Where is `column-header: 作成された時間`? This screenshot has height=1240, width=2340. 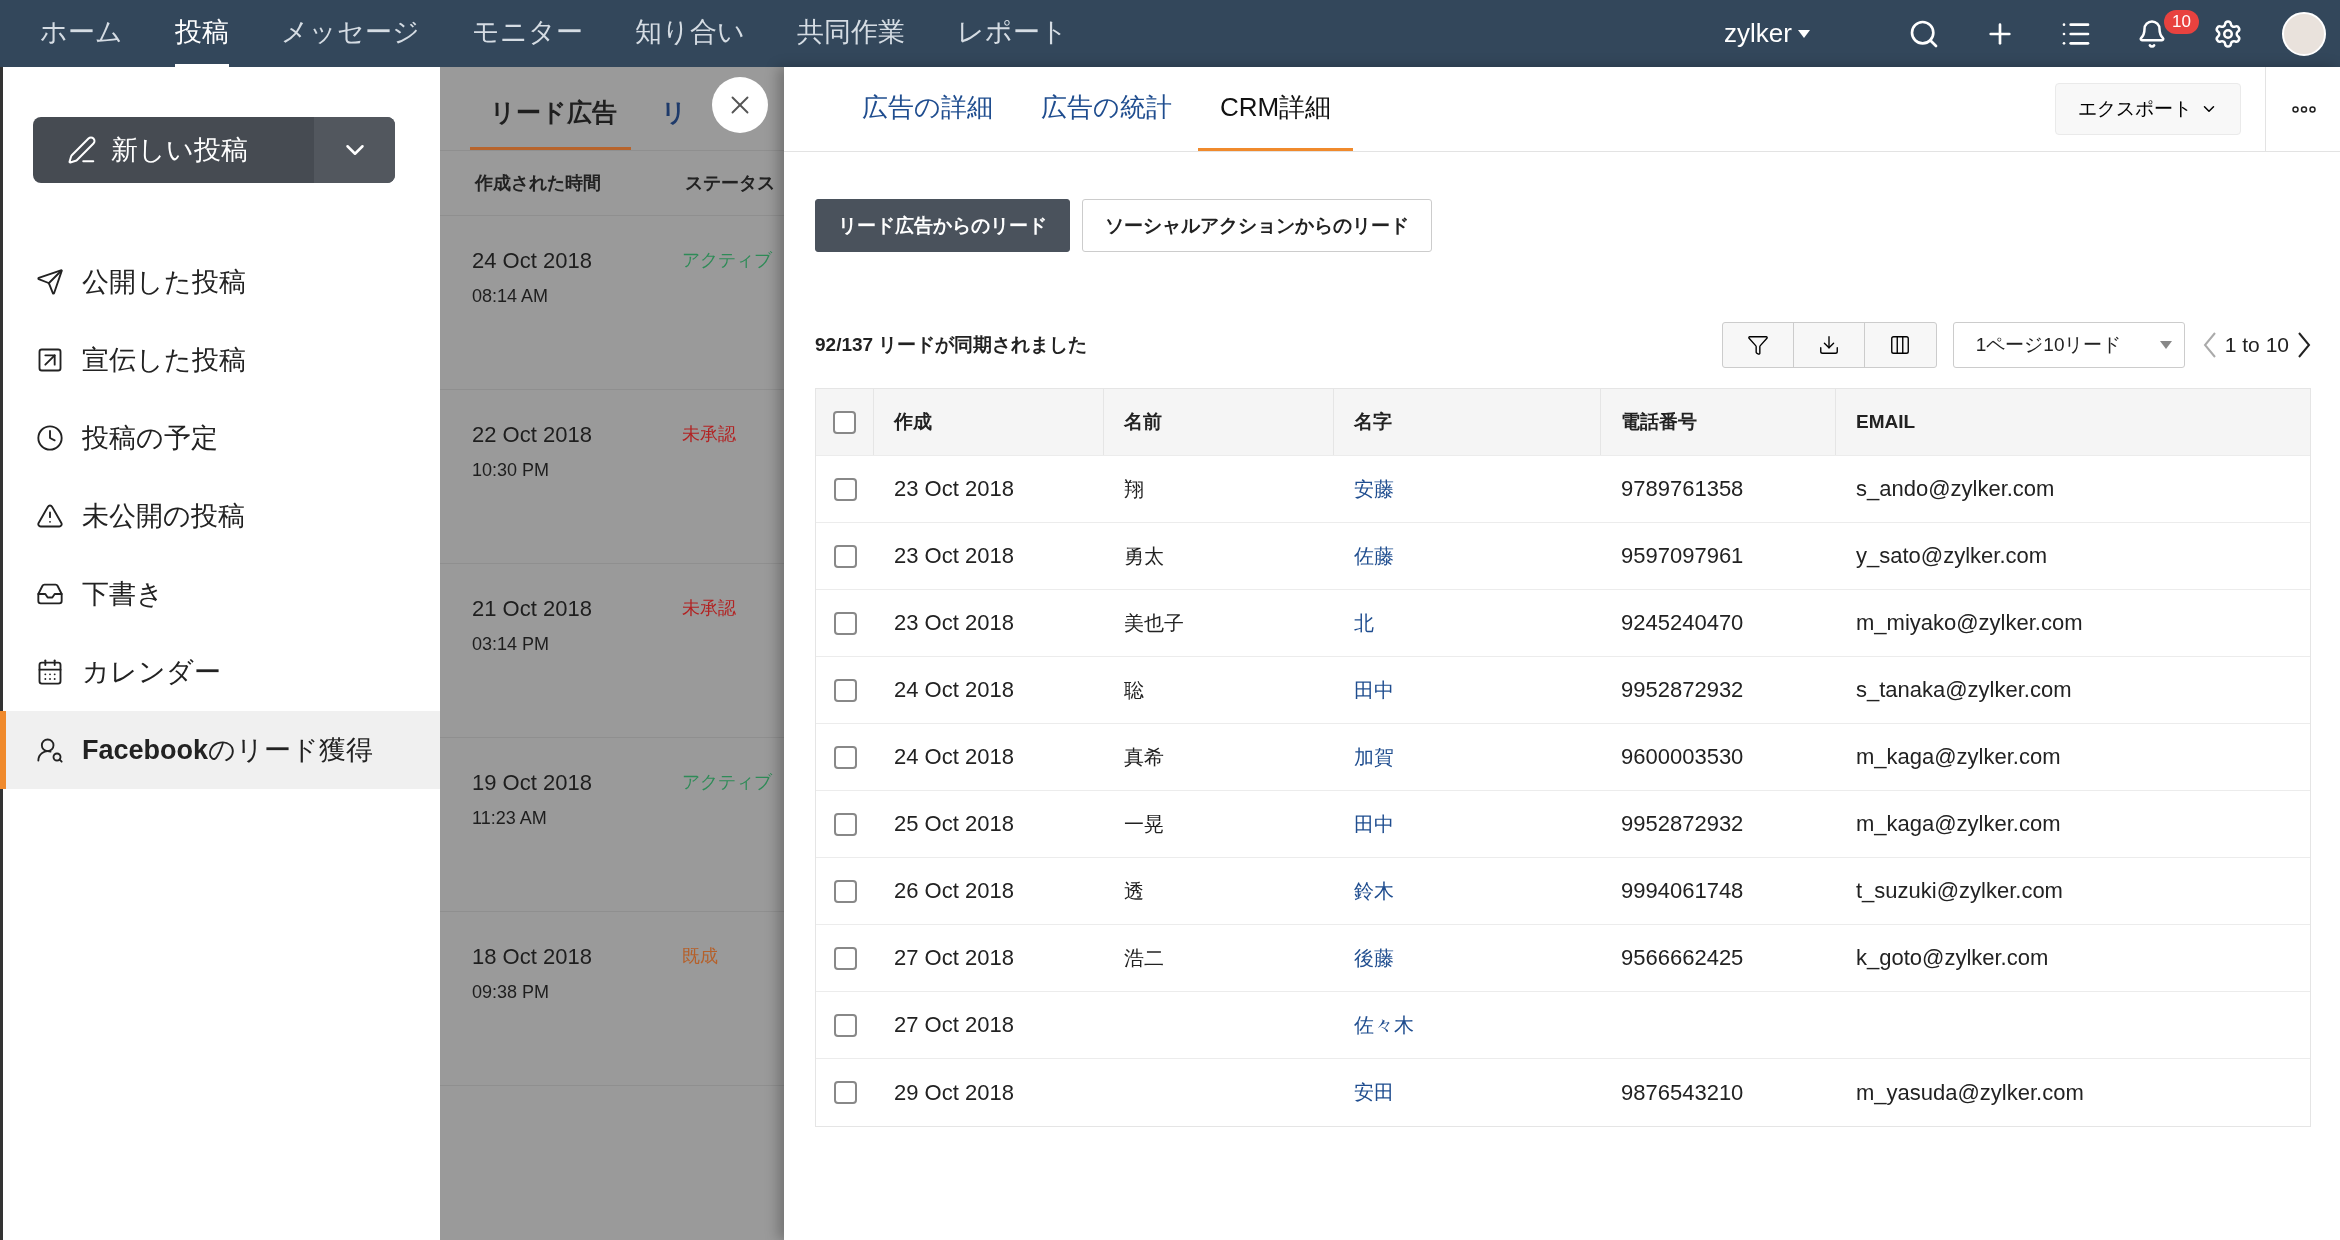
column-header: 作成された時間 is located at coordinates (538, 183).